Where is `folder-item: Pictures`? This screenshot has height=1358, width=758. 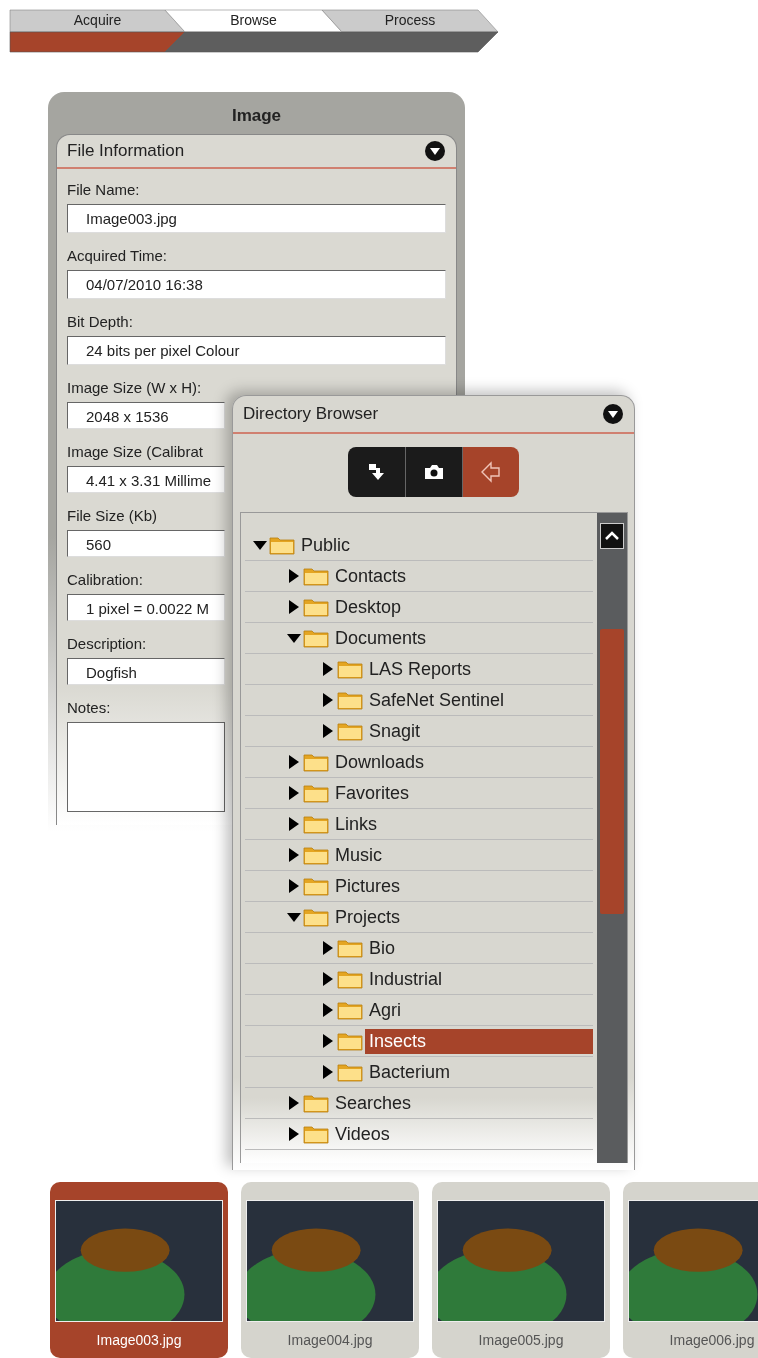
folder-item: Pictures is located at coordinates (368, 886).